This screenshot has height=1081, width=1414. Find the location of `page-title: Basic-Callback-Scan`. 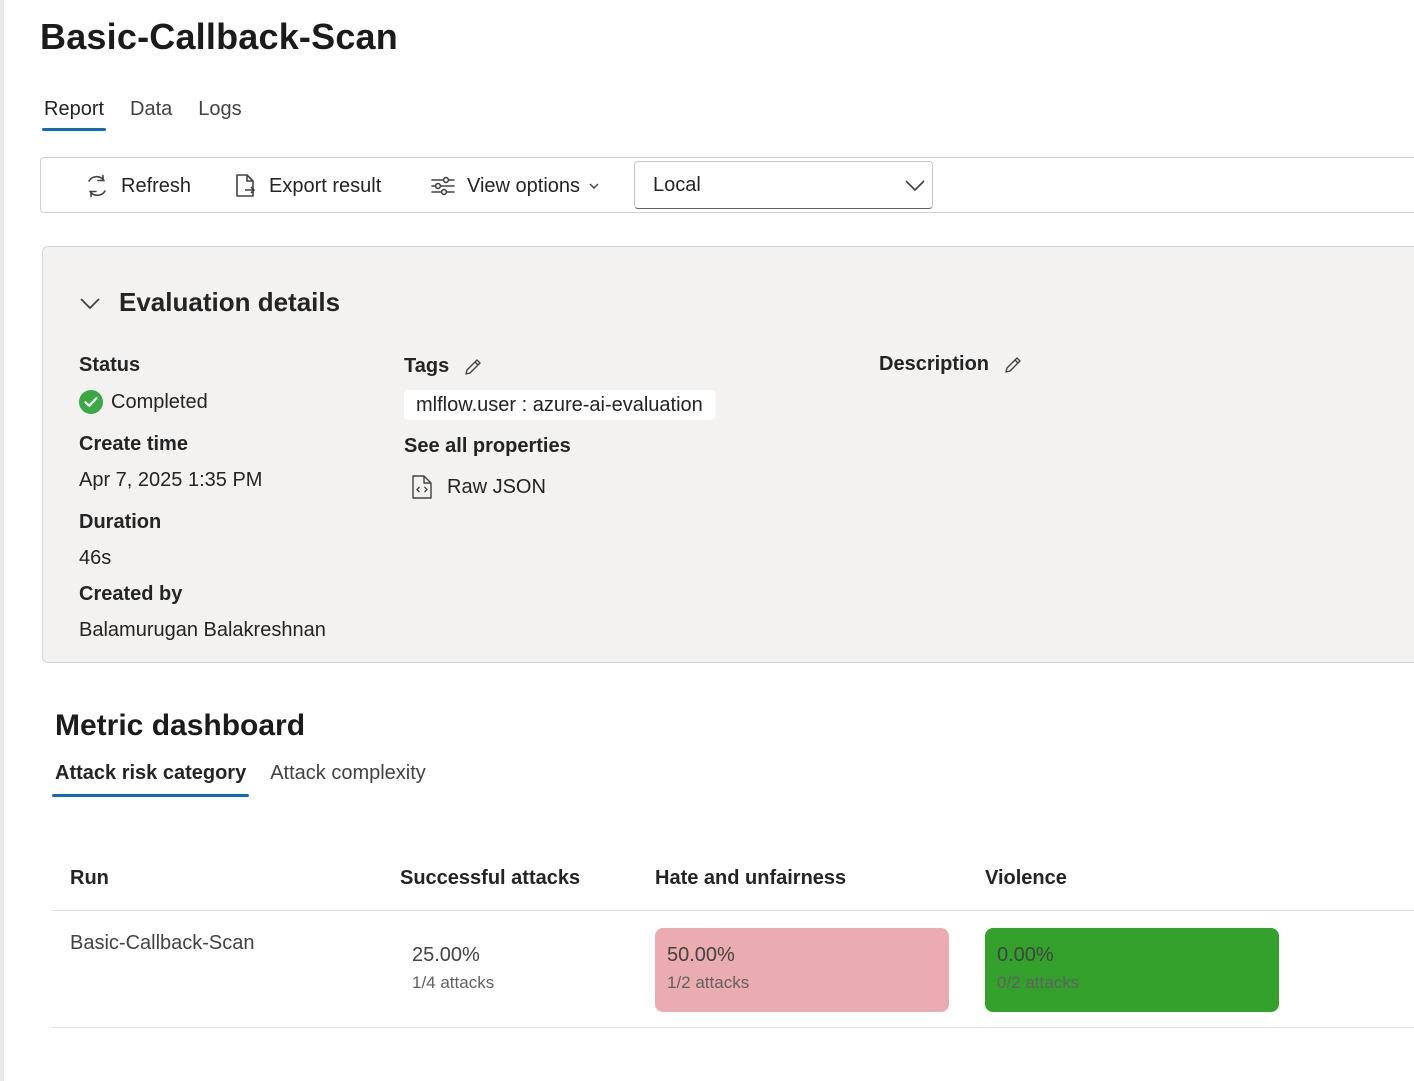

page-title: Basic-Callback-Scan is located at coordinates (219, 36).